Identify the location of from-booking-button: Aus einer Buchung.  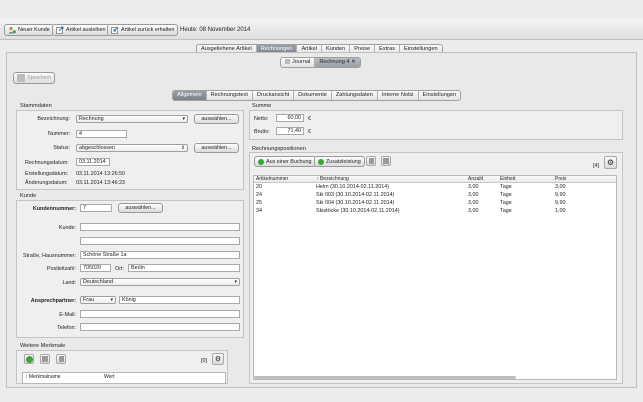
(285, 161).